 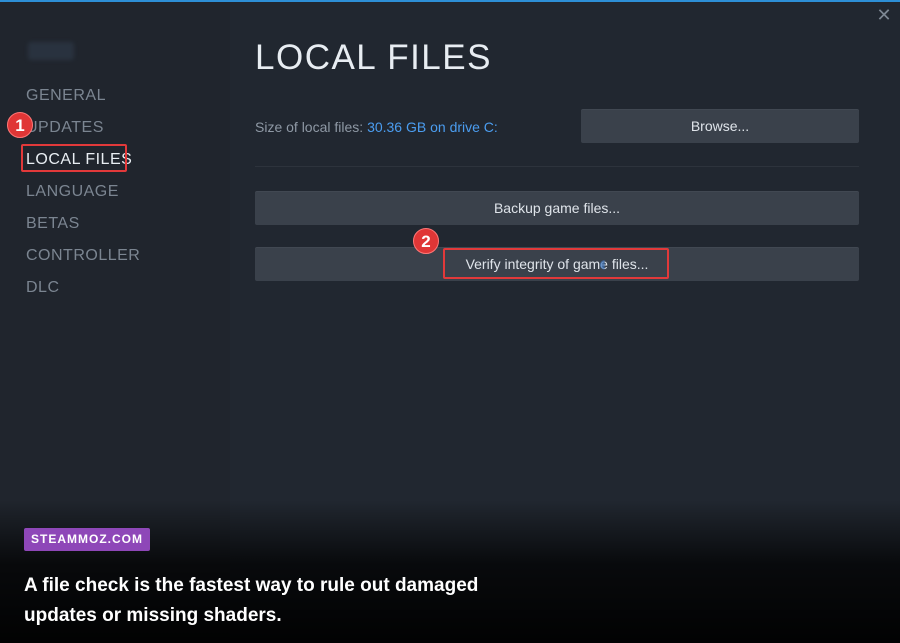 What do you see at coordinates (65, 128) in the screenshot?
I see `sidebar-item-updates: UPDATES` at bounding box center [65, 128].